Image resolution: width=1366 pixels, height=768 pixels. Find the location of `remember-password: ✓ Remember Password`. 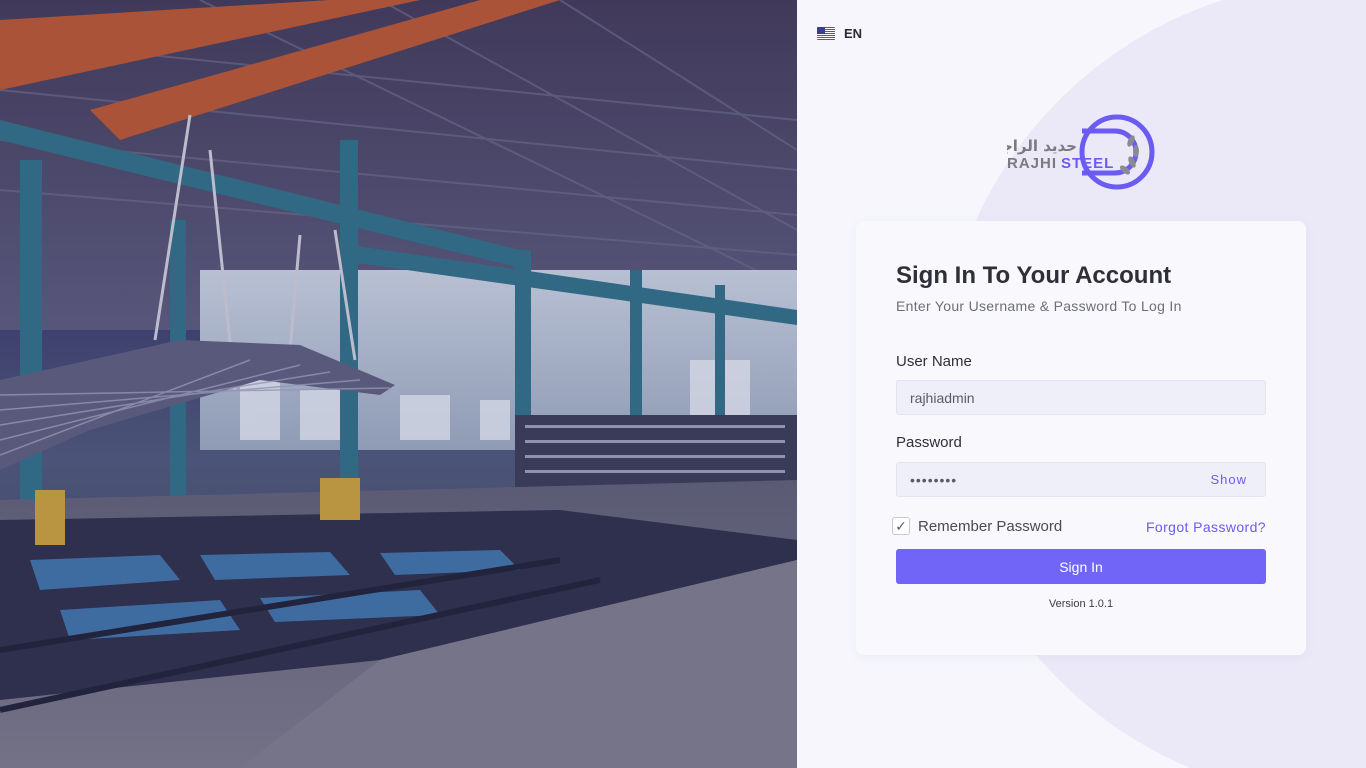

remember-password: ✓ Remember Password is located at coordinates (977, 526).